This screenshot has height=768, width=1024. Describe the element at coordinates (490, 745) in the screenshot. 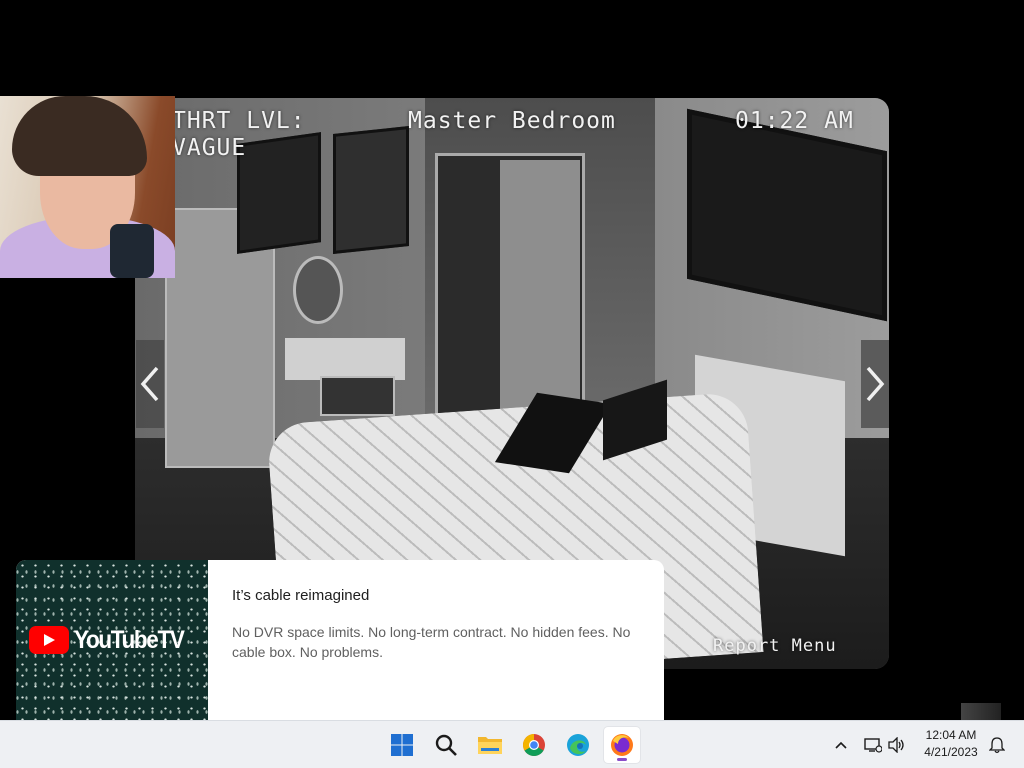

I see `file-explorer-icon` at that location.